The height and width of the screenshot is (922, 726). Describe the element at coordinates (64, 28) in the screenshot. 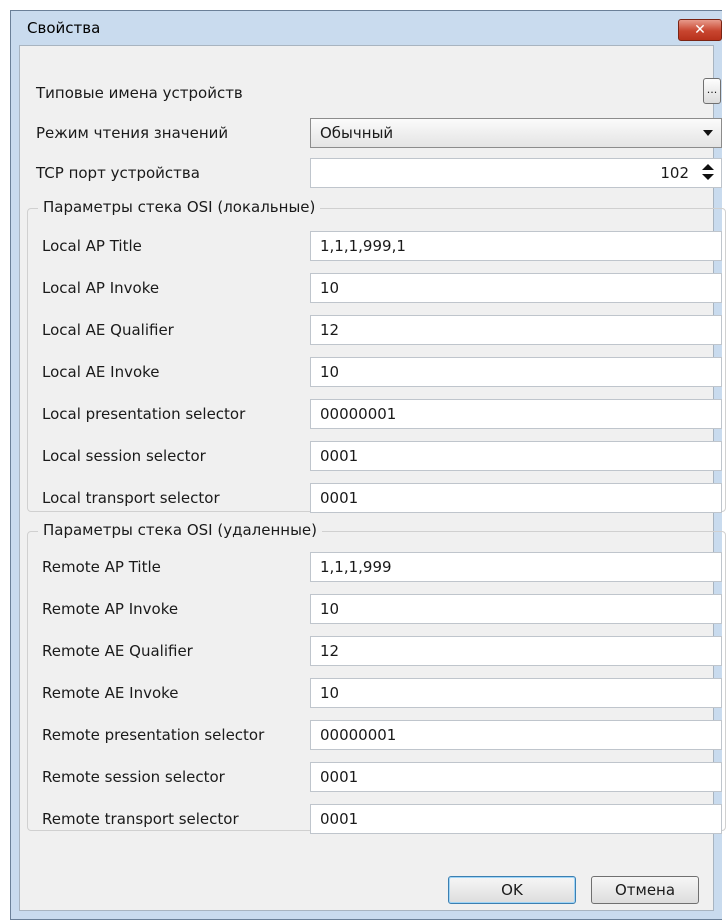

I see `window-title: Свойства` at that location.